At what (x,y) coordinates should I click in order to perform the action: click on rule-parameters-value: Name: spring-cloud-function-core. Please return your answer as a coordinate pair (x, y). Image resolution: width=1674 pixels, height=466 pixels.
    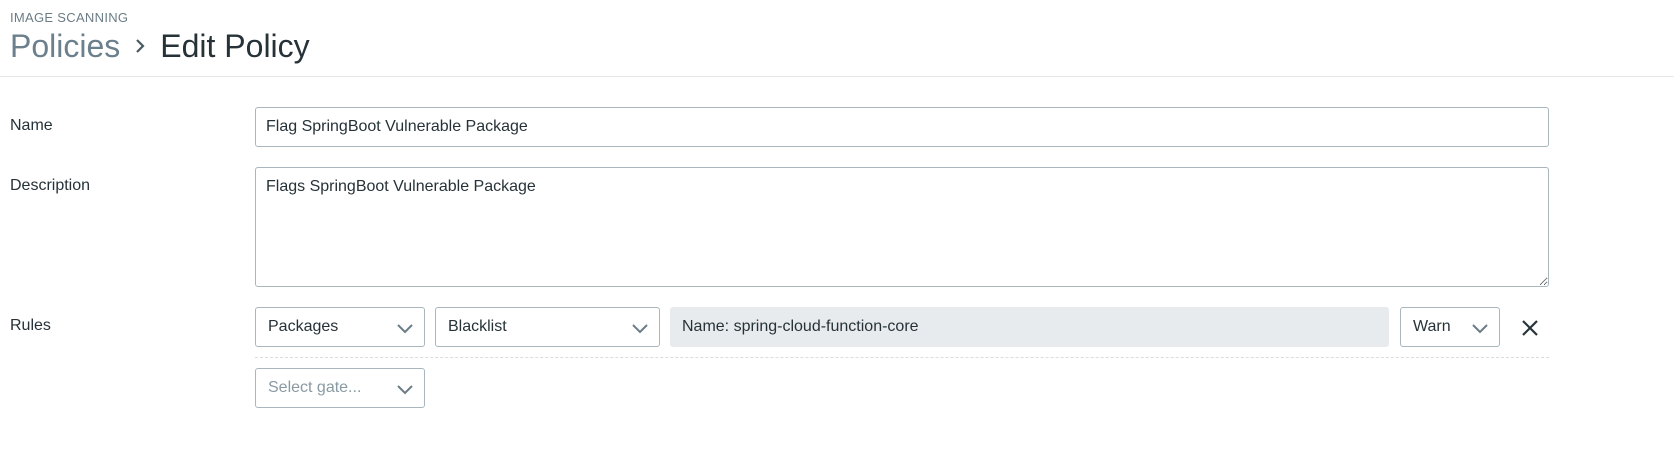
    Looking at the image, I should click on (800, 326).